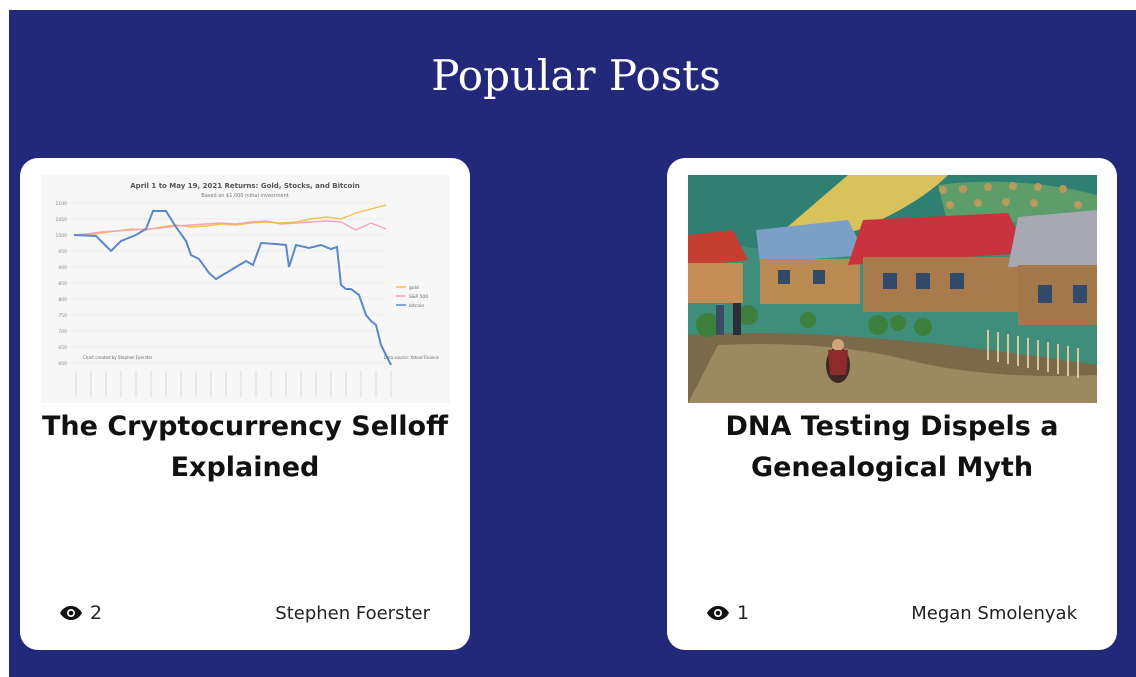 The image size is (1136, 677). I want to click on y-tick: 1100, so click(62, 204).